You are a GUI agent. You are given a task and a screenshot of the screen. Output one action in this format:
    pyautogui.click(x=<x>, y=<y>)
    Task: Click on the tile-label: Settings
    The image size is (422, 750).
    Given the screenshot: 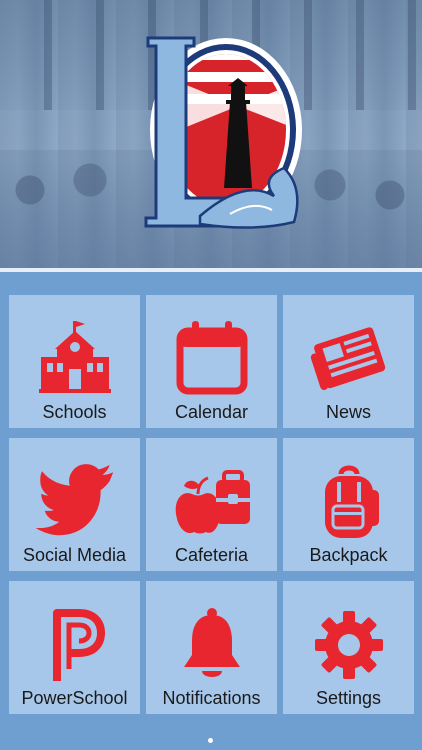 What is the action you would take?
    pyautogui.click(x=348, y=698)
    